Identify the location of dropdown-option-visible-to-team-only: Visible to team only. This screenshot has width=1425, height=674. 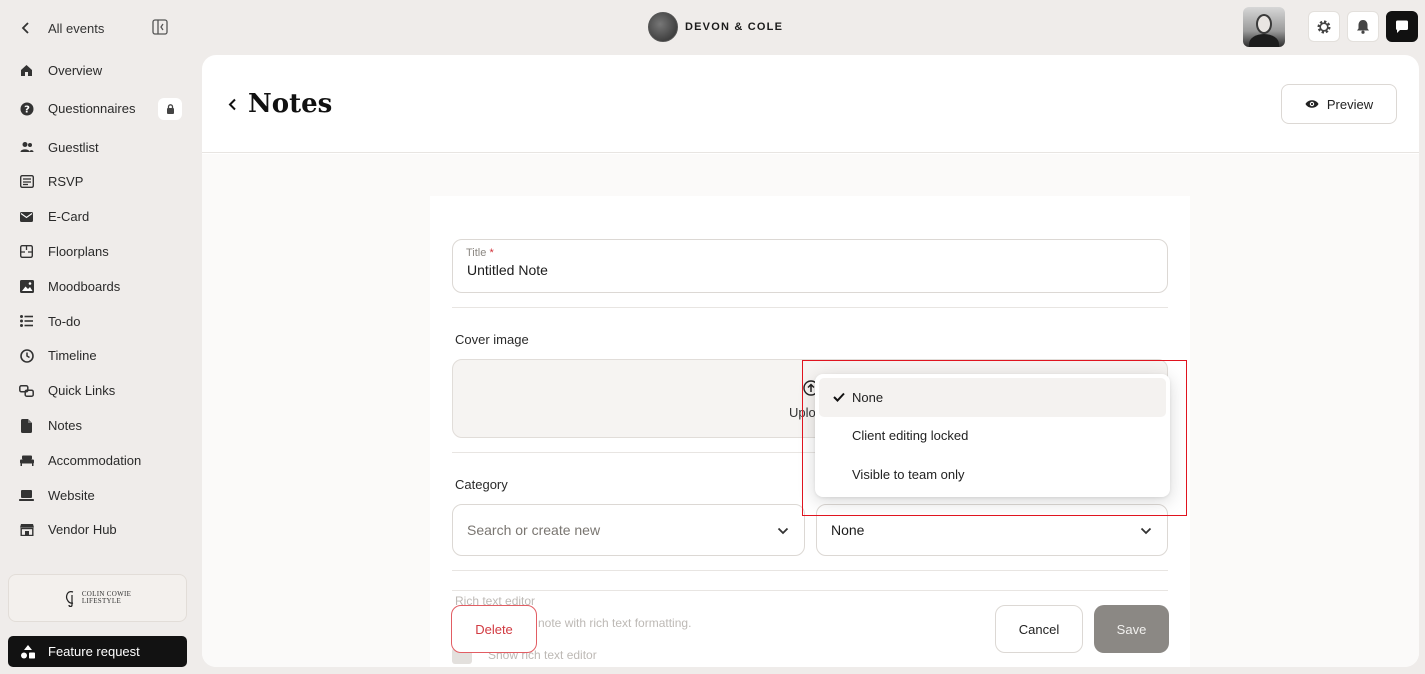
(992, 474).